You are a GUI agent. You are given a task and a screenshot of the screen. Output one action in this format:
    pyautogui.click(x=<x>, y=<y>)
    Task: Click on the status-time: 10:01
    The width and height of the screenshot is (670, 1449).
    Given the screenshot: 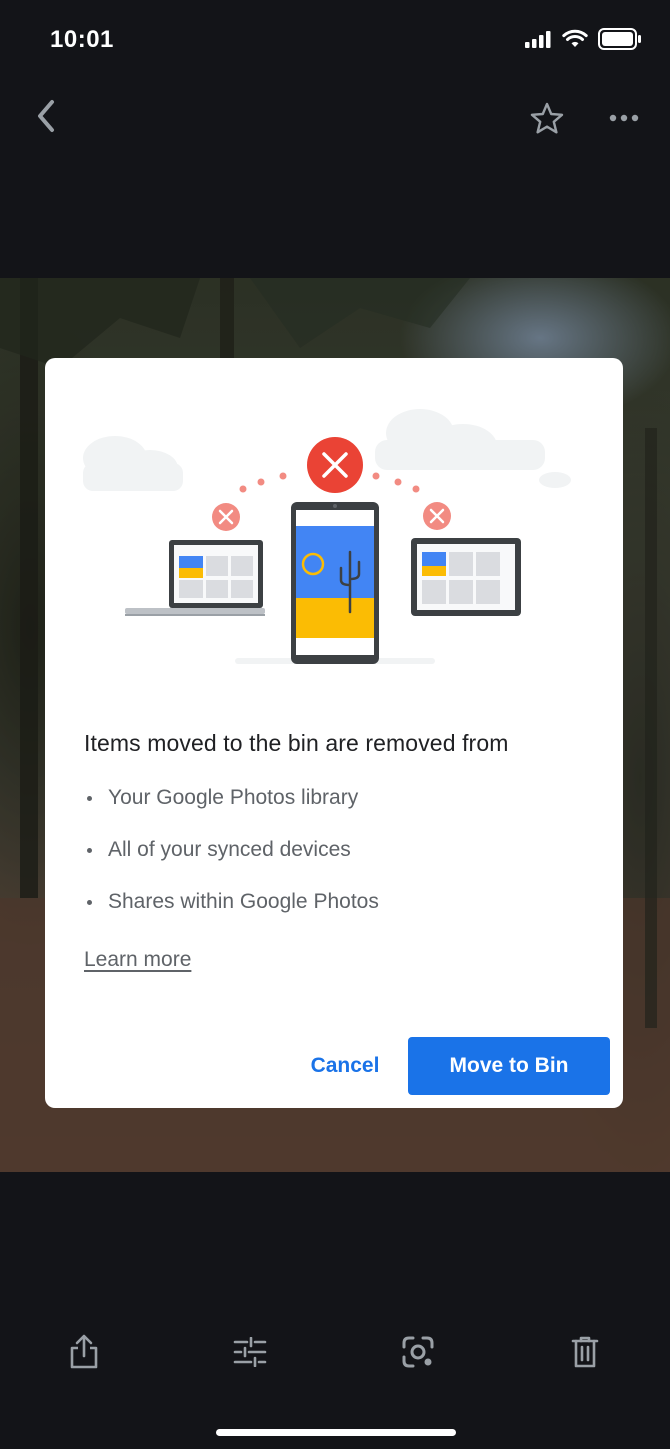 What is the action you would take?
    pyautogui.click(x=82, y=39)
    